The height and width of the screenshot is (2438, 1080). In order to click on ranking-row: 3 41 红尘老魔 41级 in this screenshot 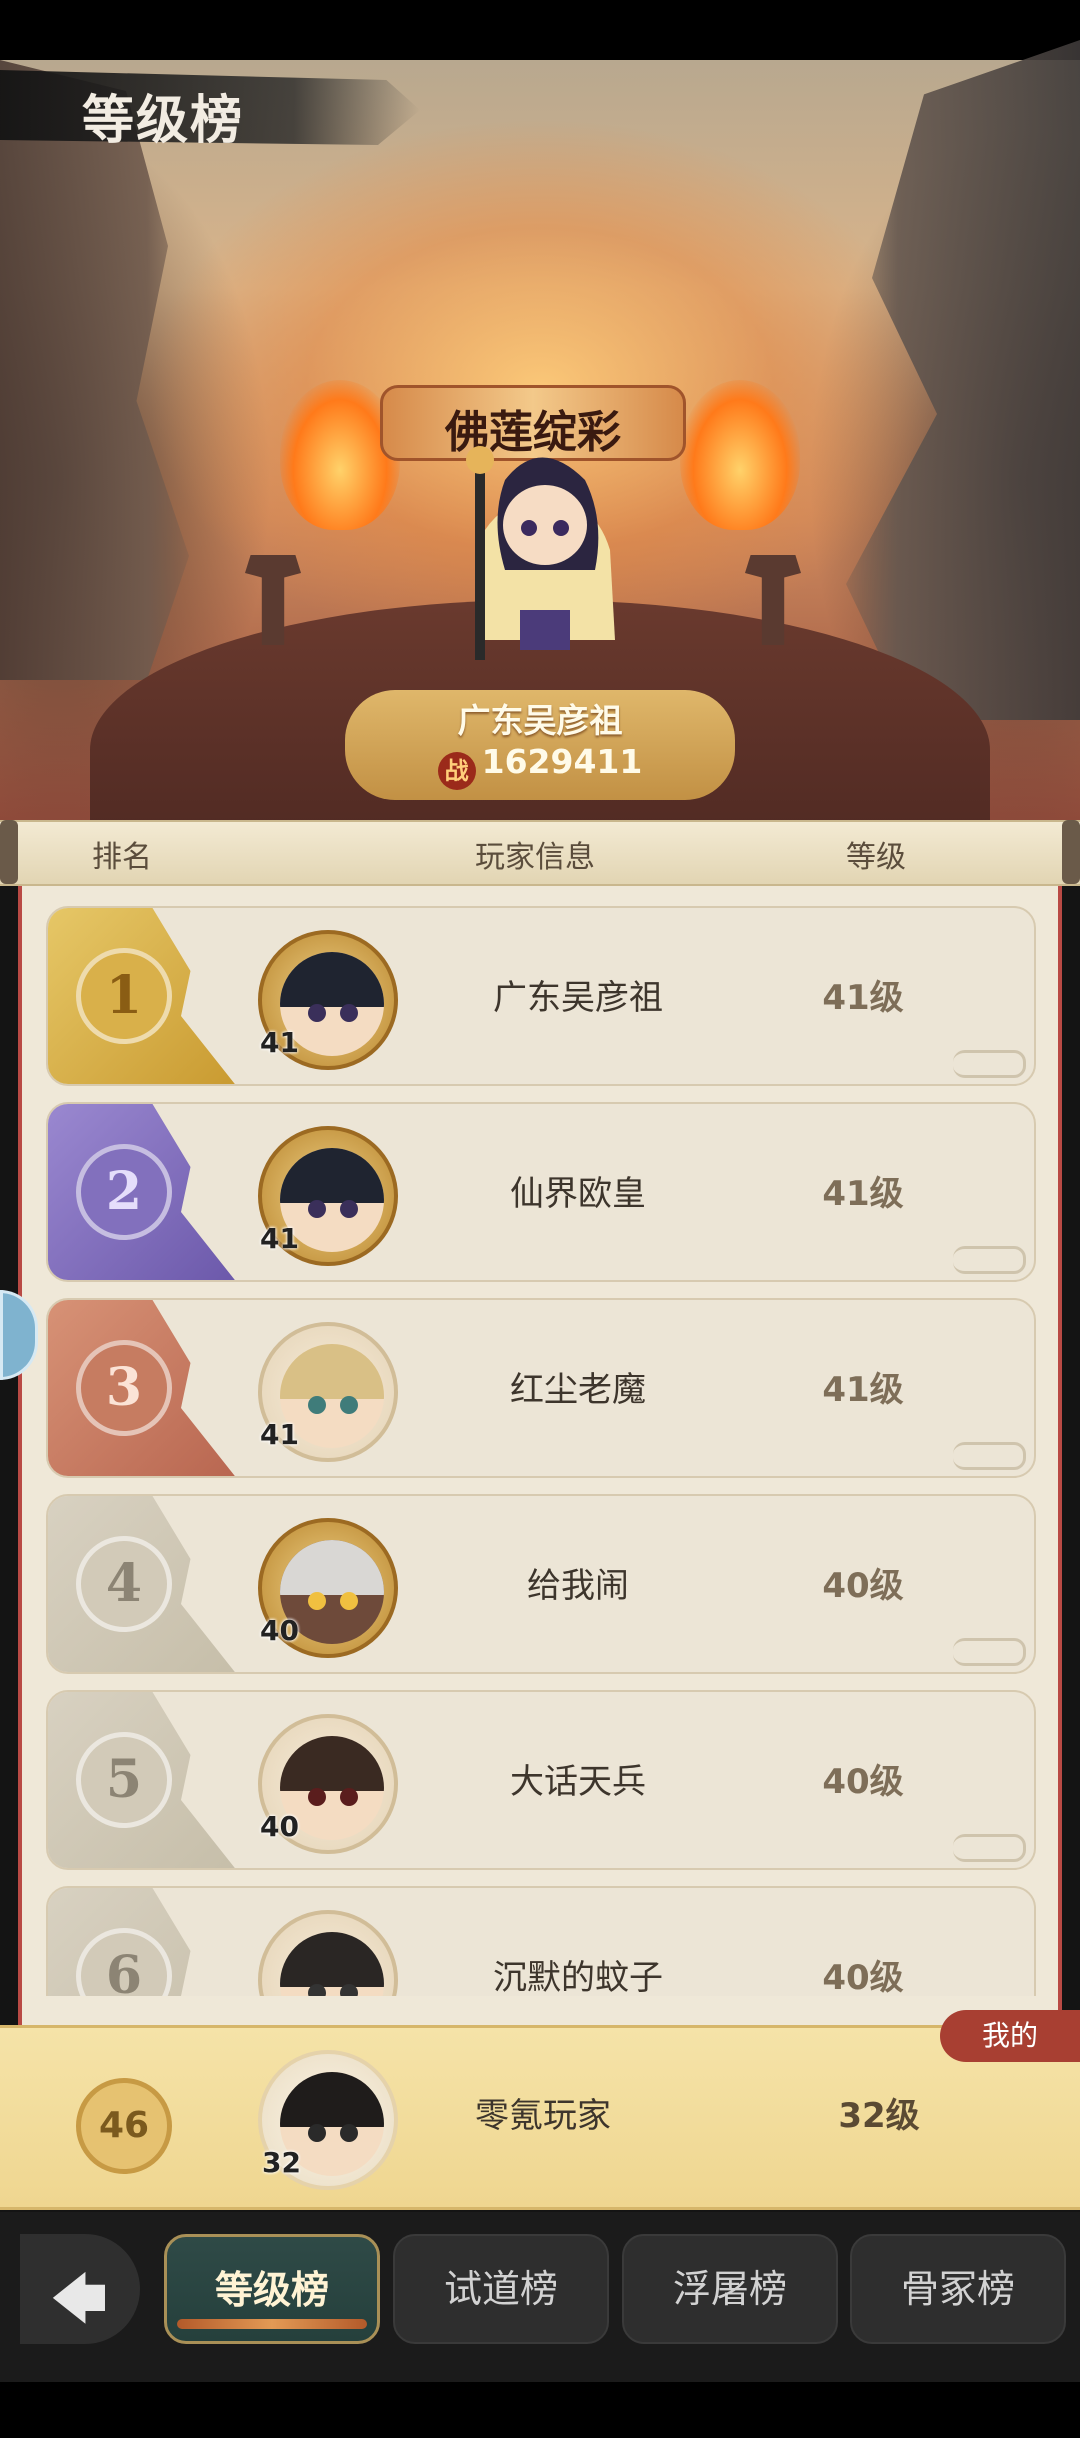, I will do `click(541, 1388)`.